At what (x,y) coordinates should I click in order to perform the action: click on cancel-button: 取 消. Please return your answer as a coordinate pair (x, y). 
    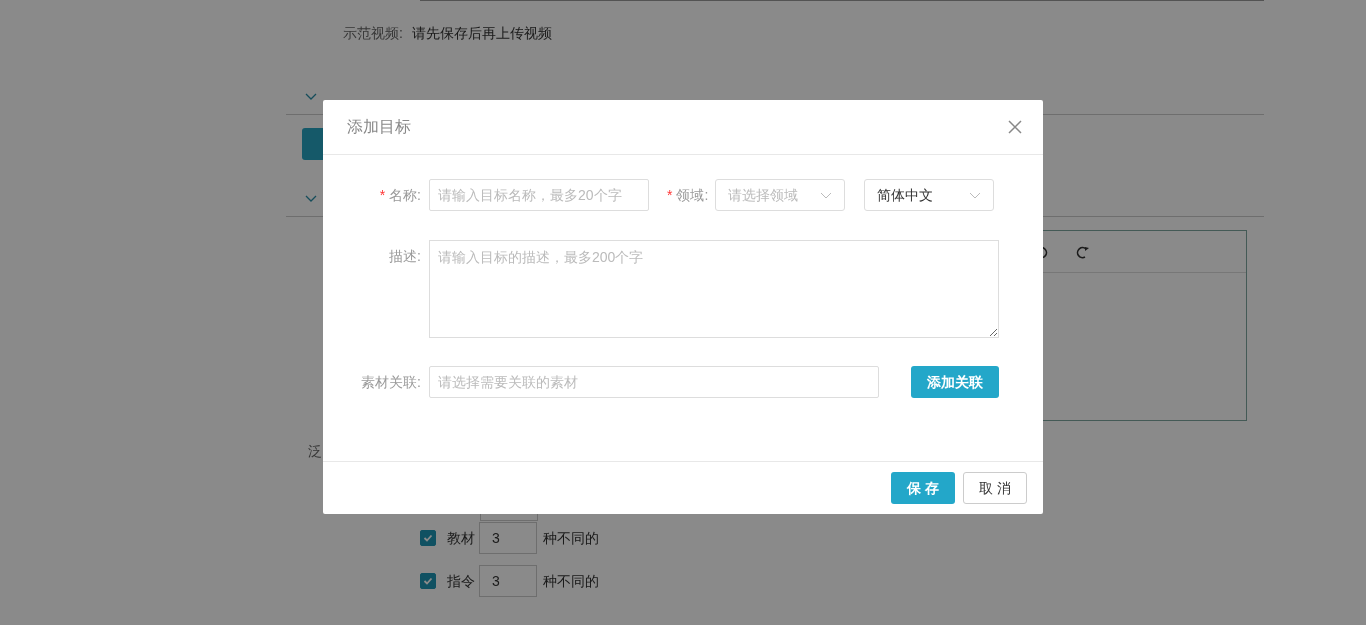
    Looking at the image, I should click on (995, 488).